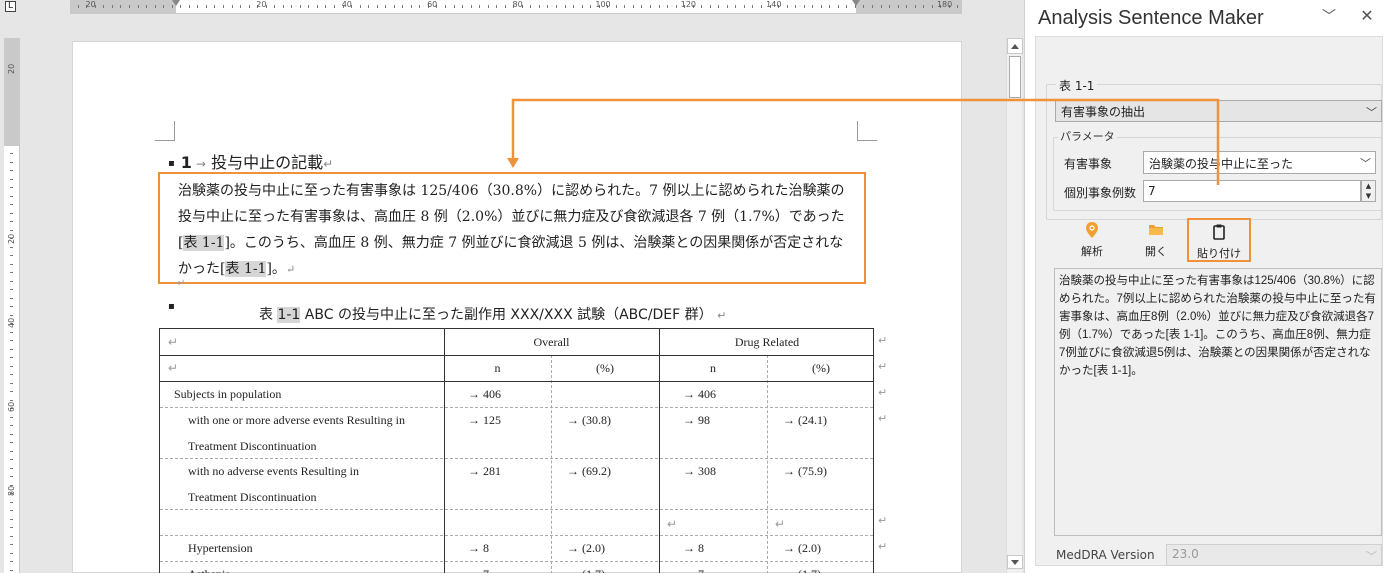  What do you see at coordinates (589, 420) in the screenshot?
I see `table-cell-value: → (30.8)` at bounding box center [589, 420].